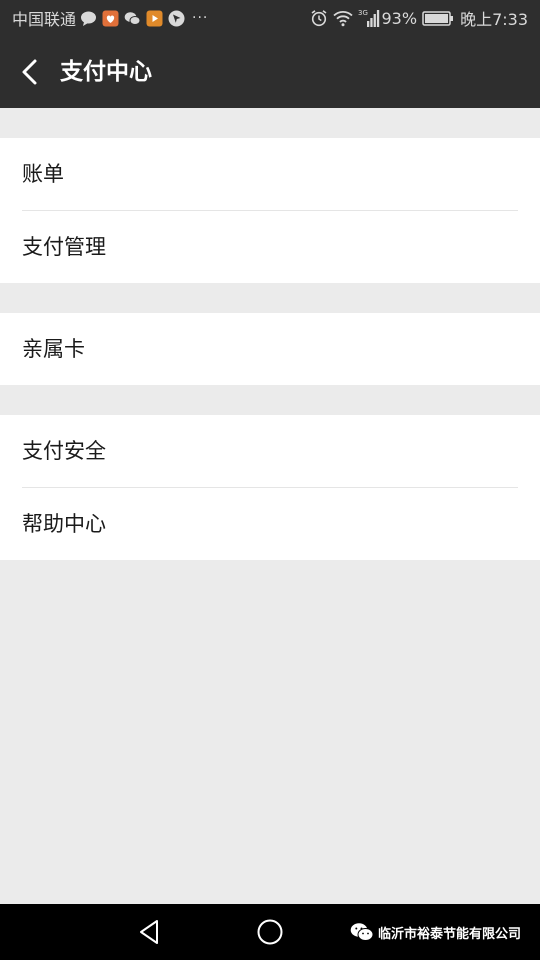  Describe the element at coordinates (438, 18) in the screenshot. I see `battery-icon` at that location.